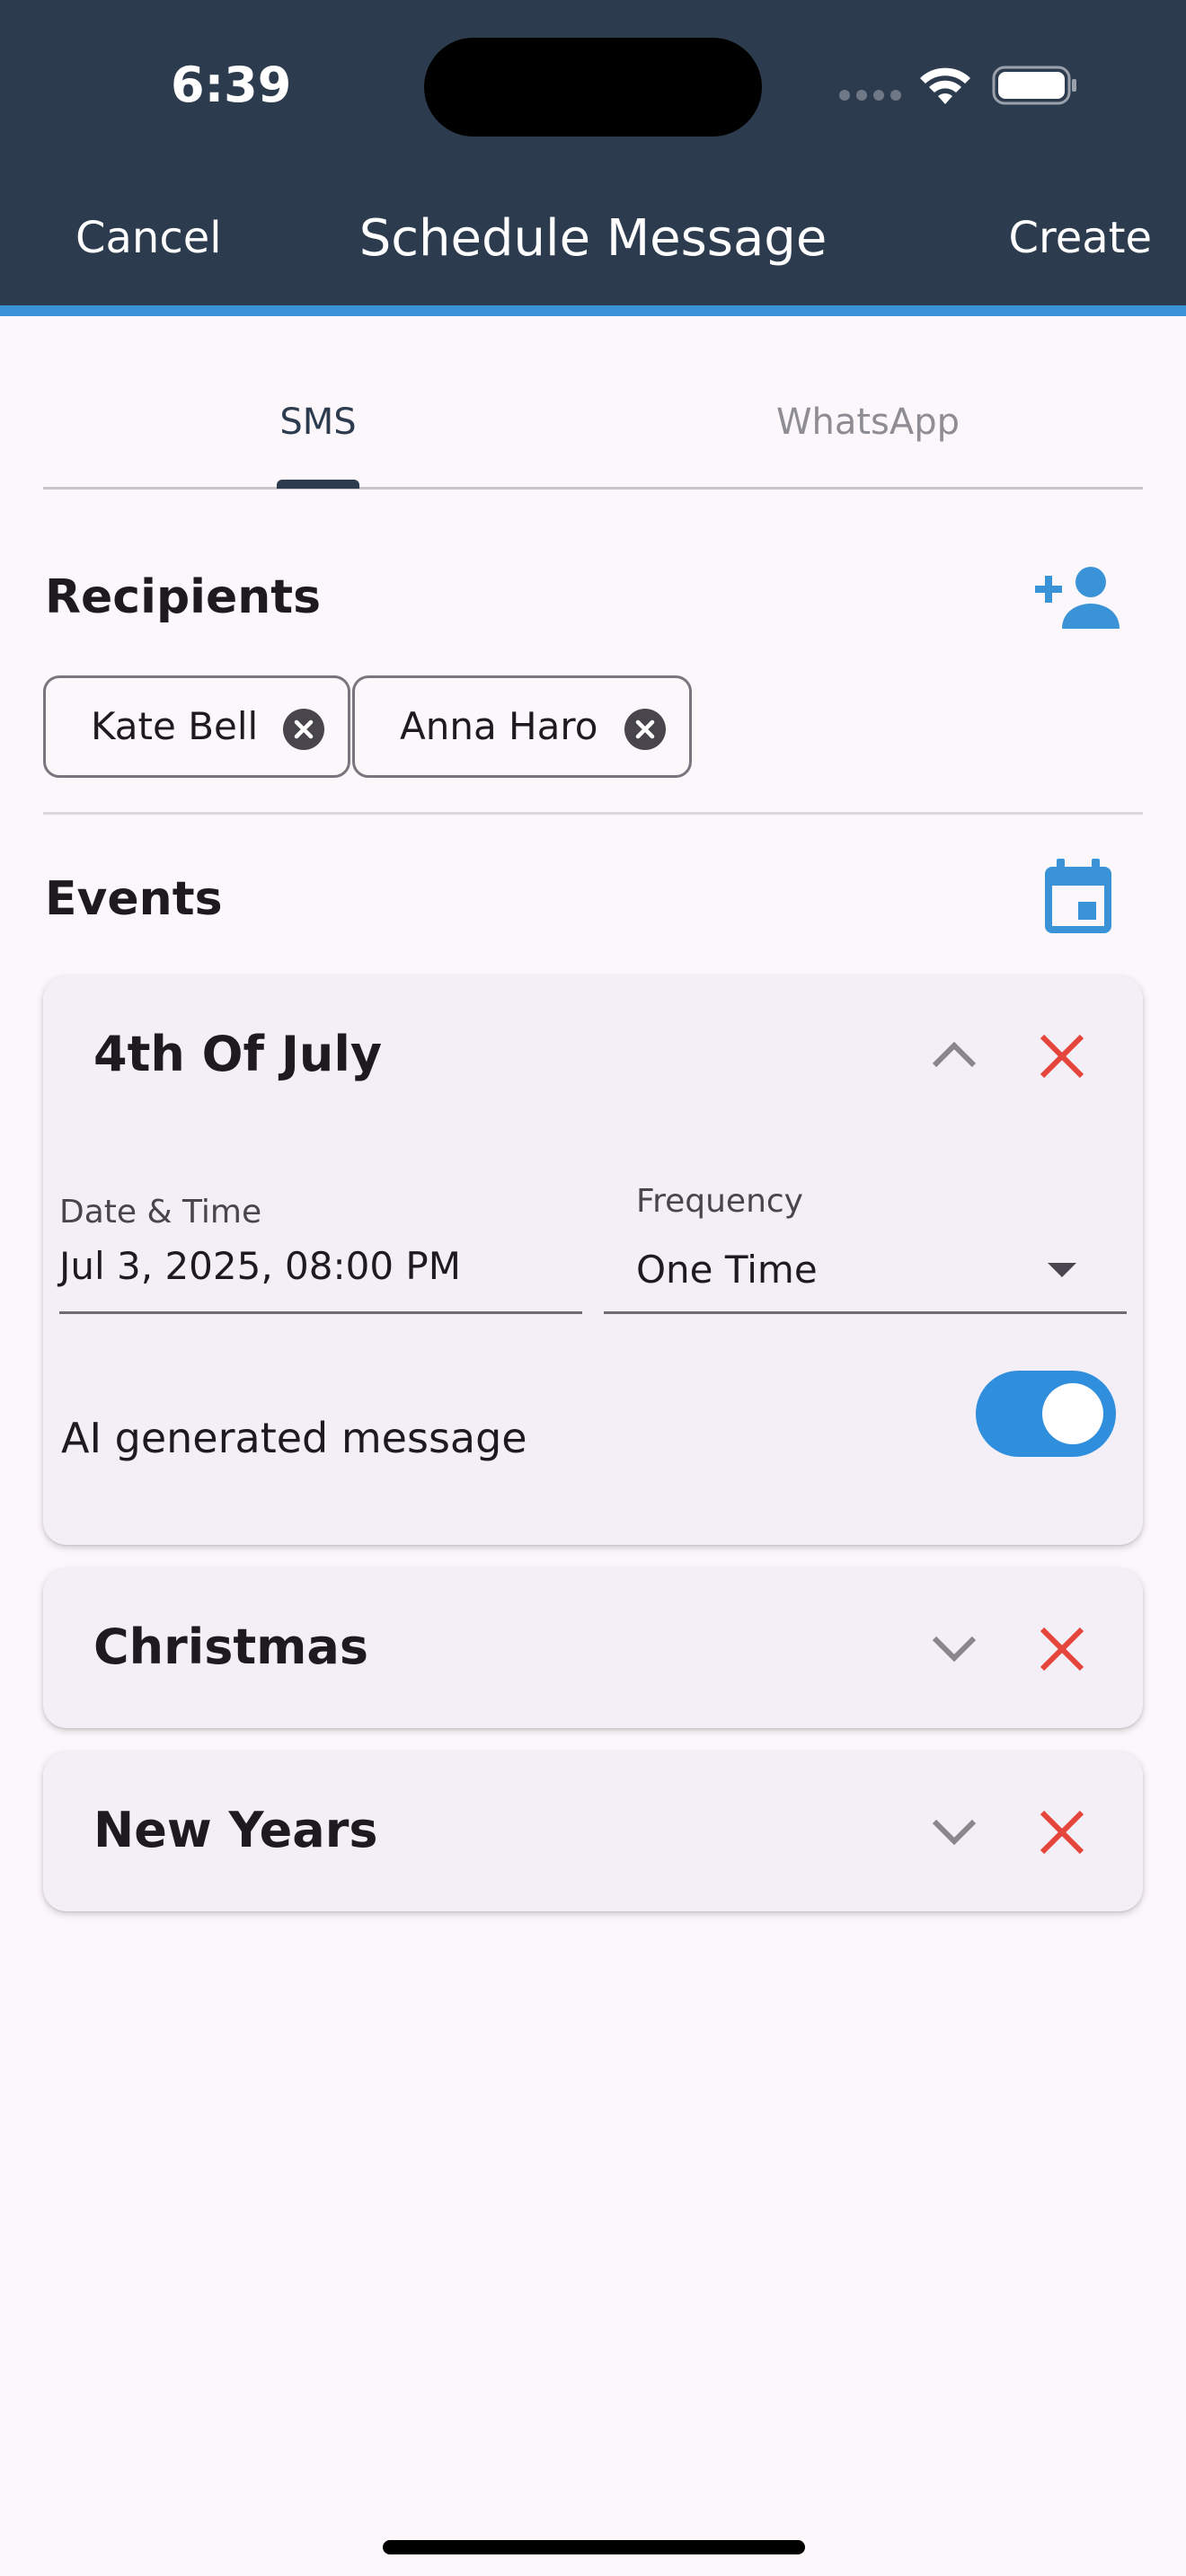 This screenshot has width=1186, height=2576. Describe the element at coordinates (134, 899) in the screenshot. I see `events-heading: Events` at that location.